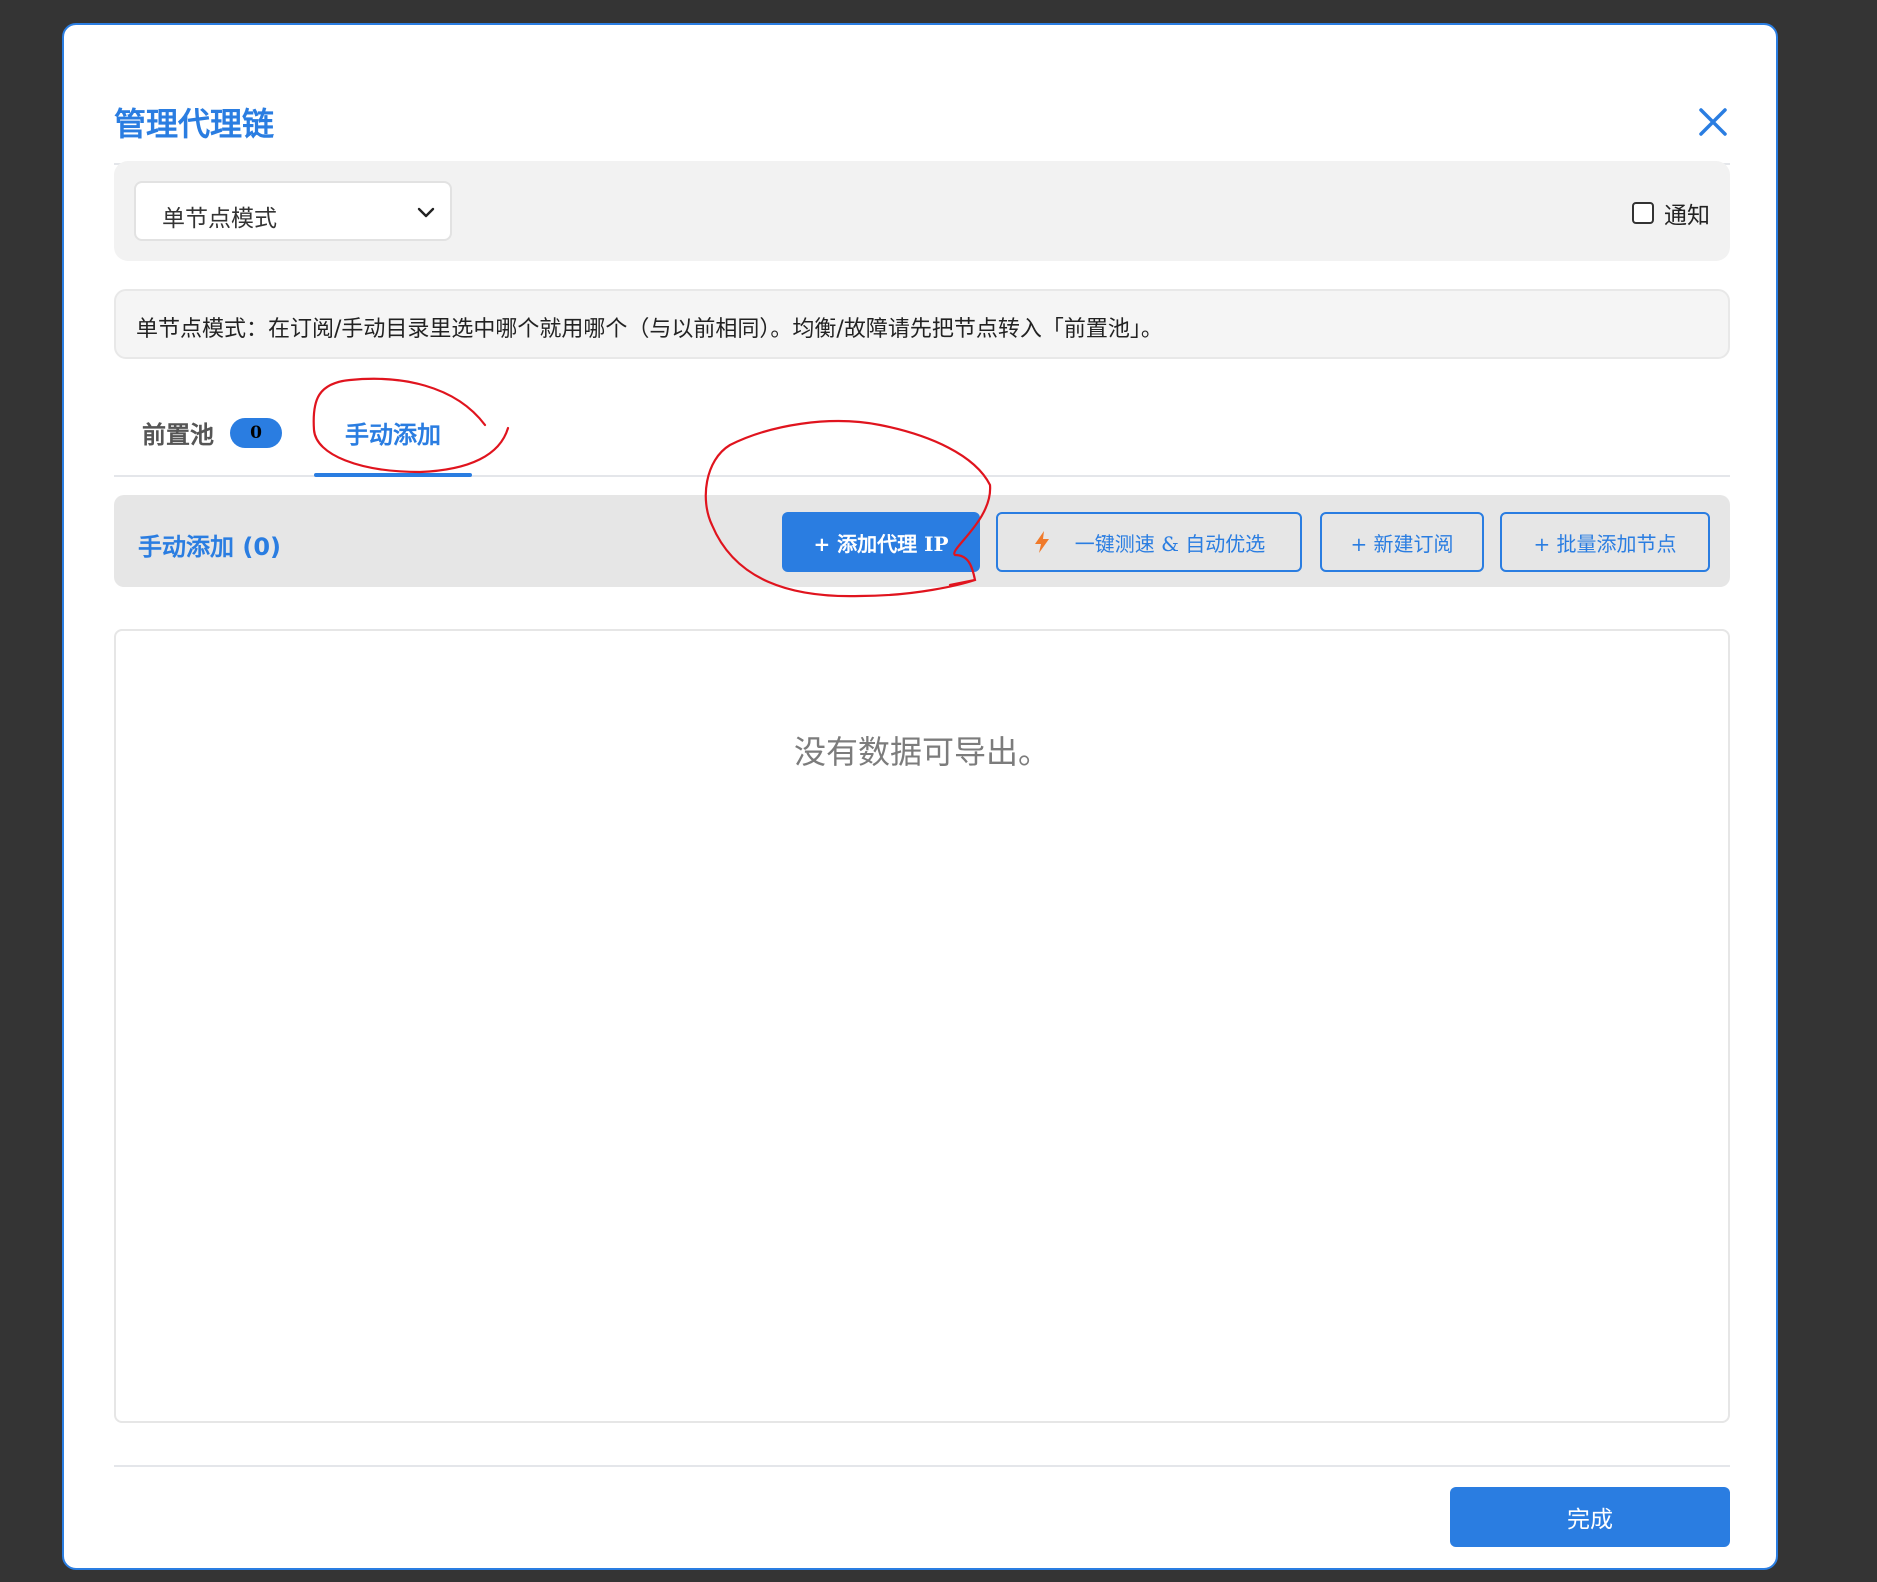 The height and width of the screenshot is (1582, 1877). I want to click on modal-title: 管理代理链, so click(194, 124).